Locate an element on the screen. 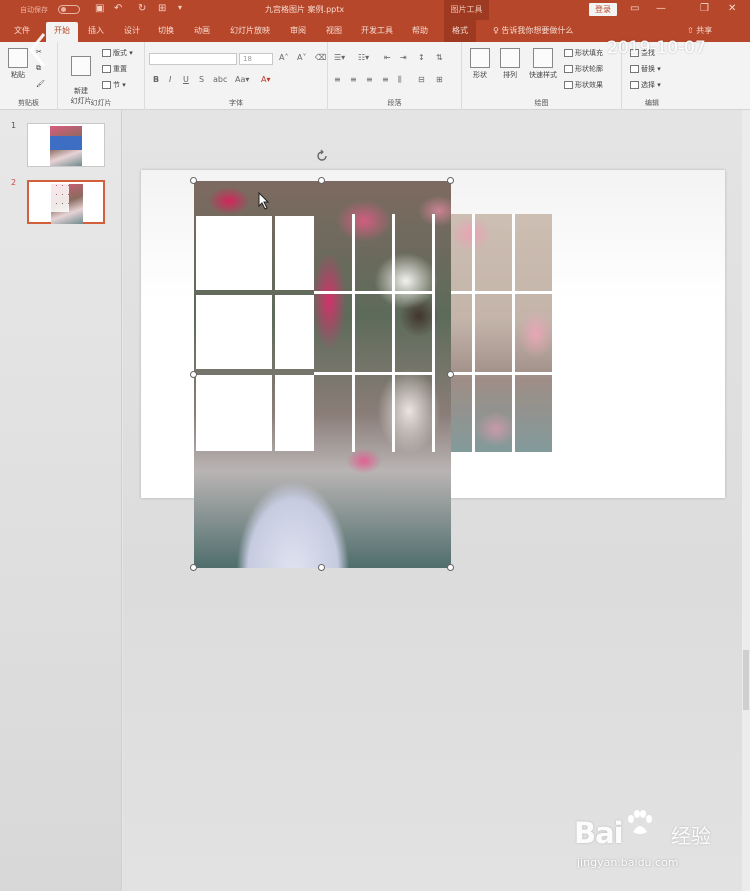 The image size is (750, 891). autosave-label: 自动保存 is located at coordinates (34, 10).